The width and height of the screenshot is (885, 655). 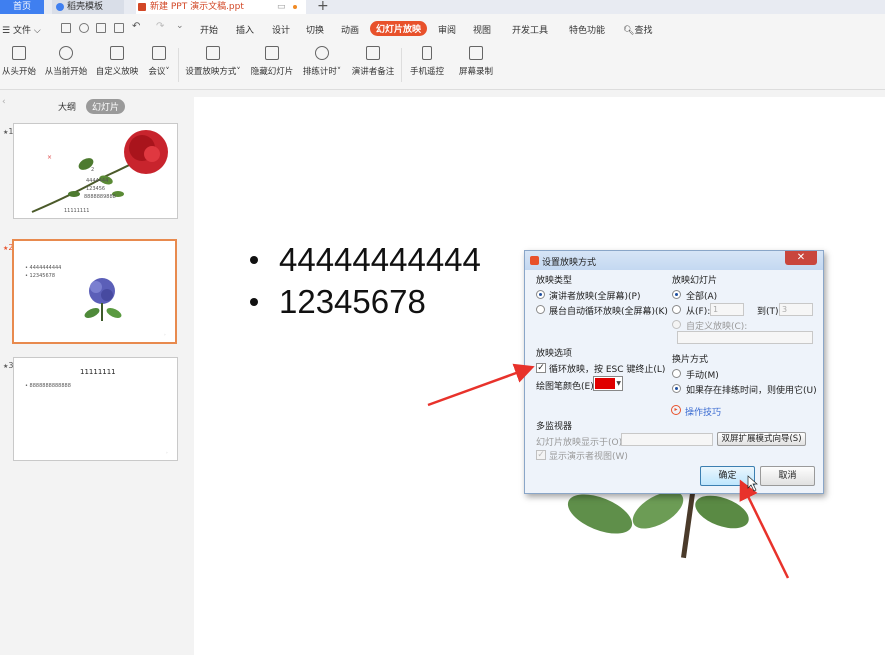 I want to click on thumb-text: • 8888888888888, so click(x=48, y=386).